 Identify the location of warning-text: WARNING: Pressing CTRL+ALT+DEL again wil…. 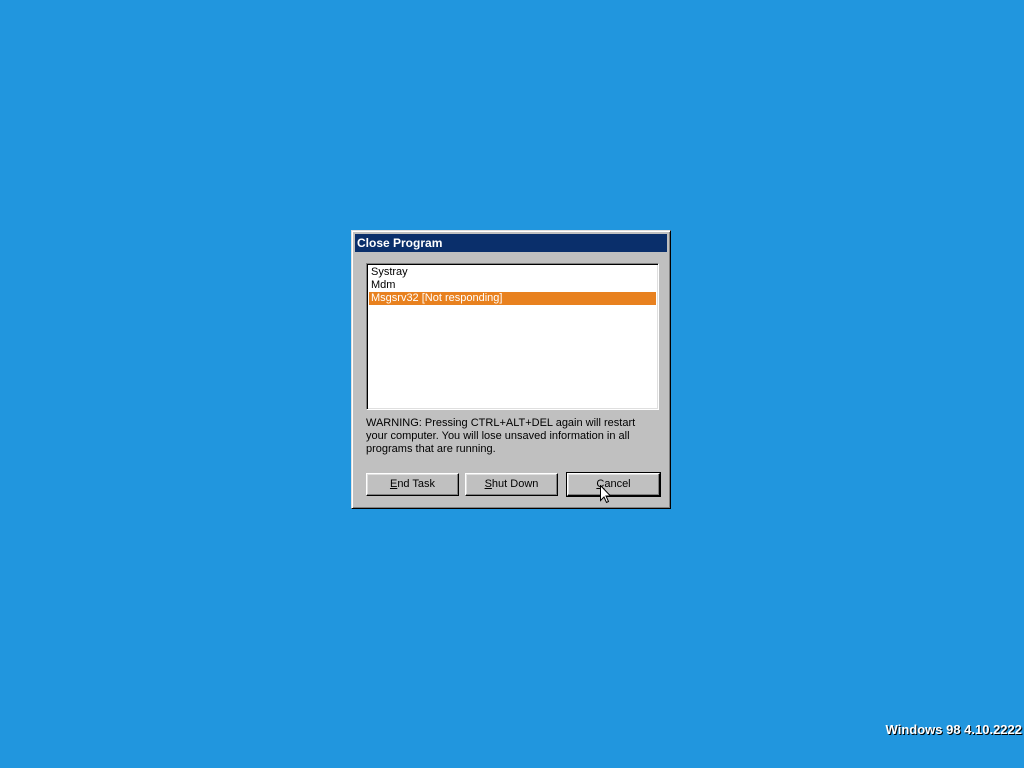
(501, 436).